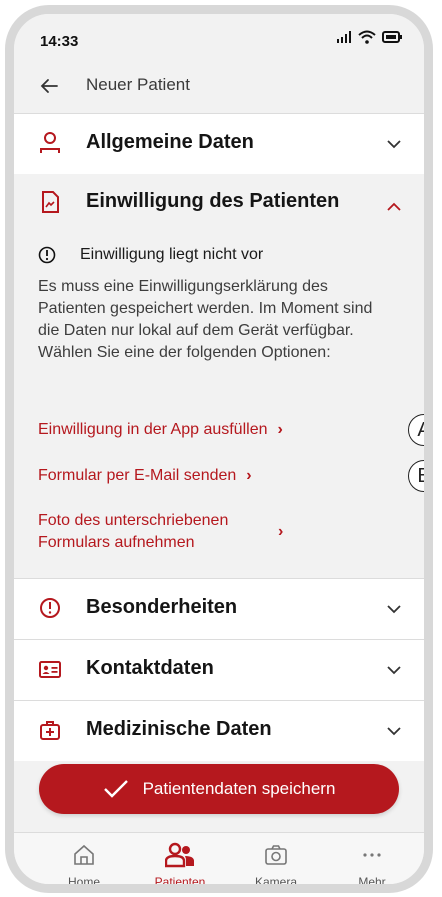 The width and height of the screenshot is (442, 897). Describe the element at coordinates (83, 882) in the screenshot. I see `tab-label: Home` at that location.